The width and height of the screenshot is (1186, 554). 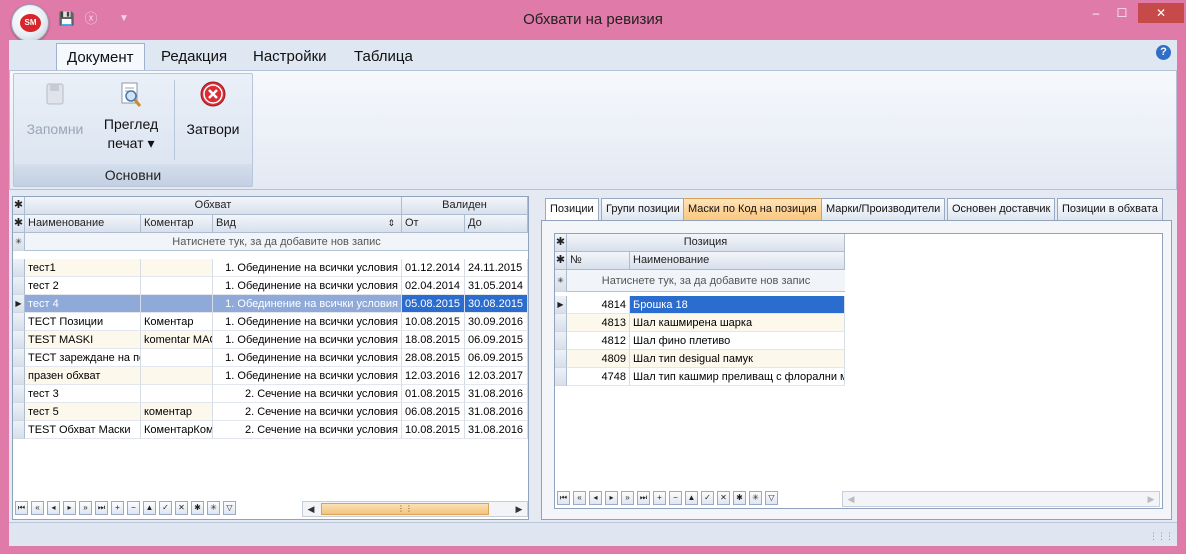 I want to click on tab-positions: Позиции, so click(x=572, y=210).